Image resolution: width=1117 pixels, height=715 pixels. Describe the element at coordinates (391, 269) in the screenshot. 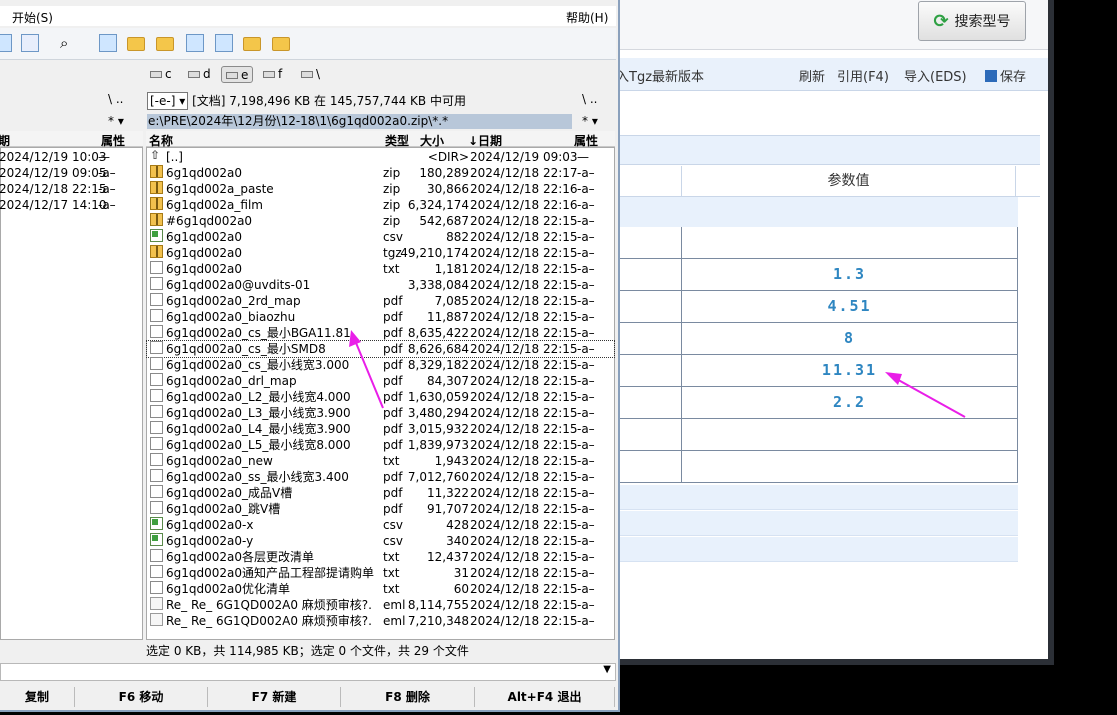

I see `file-type: txt` at that location.